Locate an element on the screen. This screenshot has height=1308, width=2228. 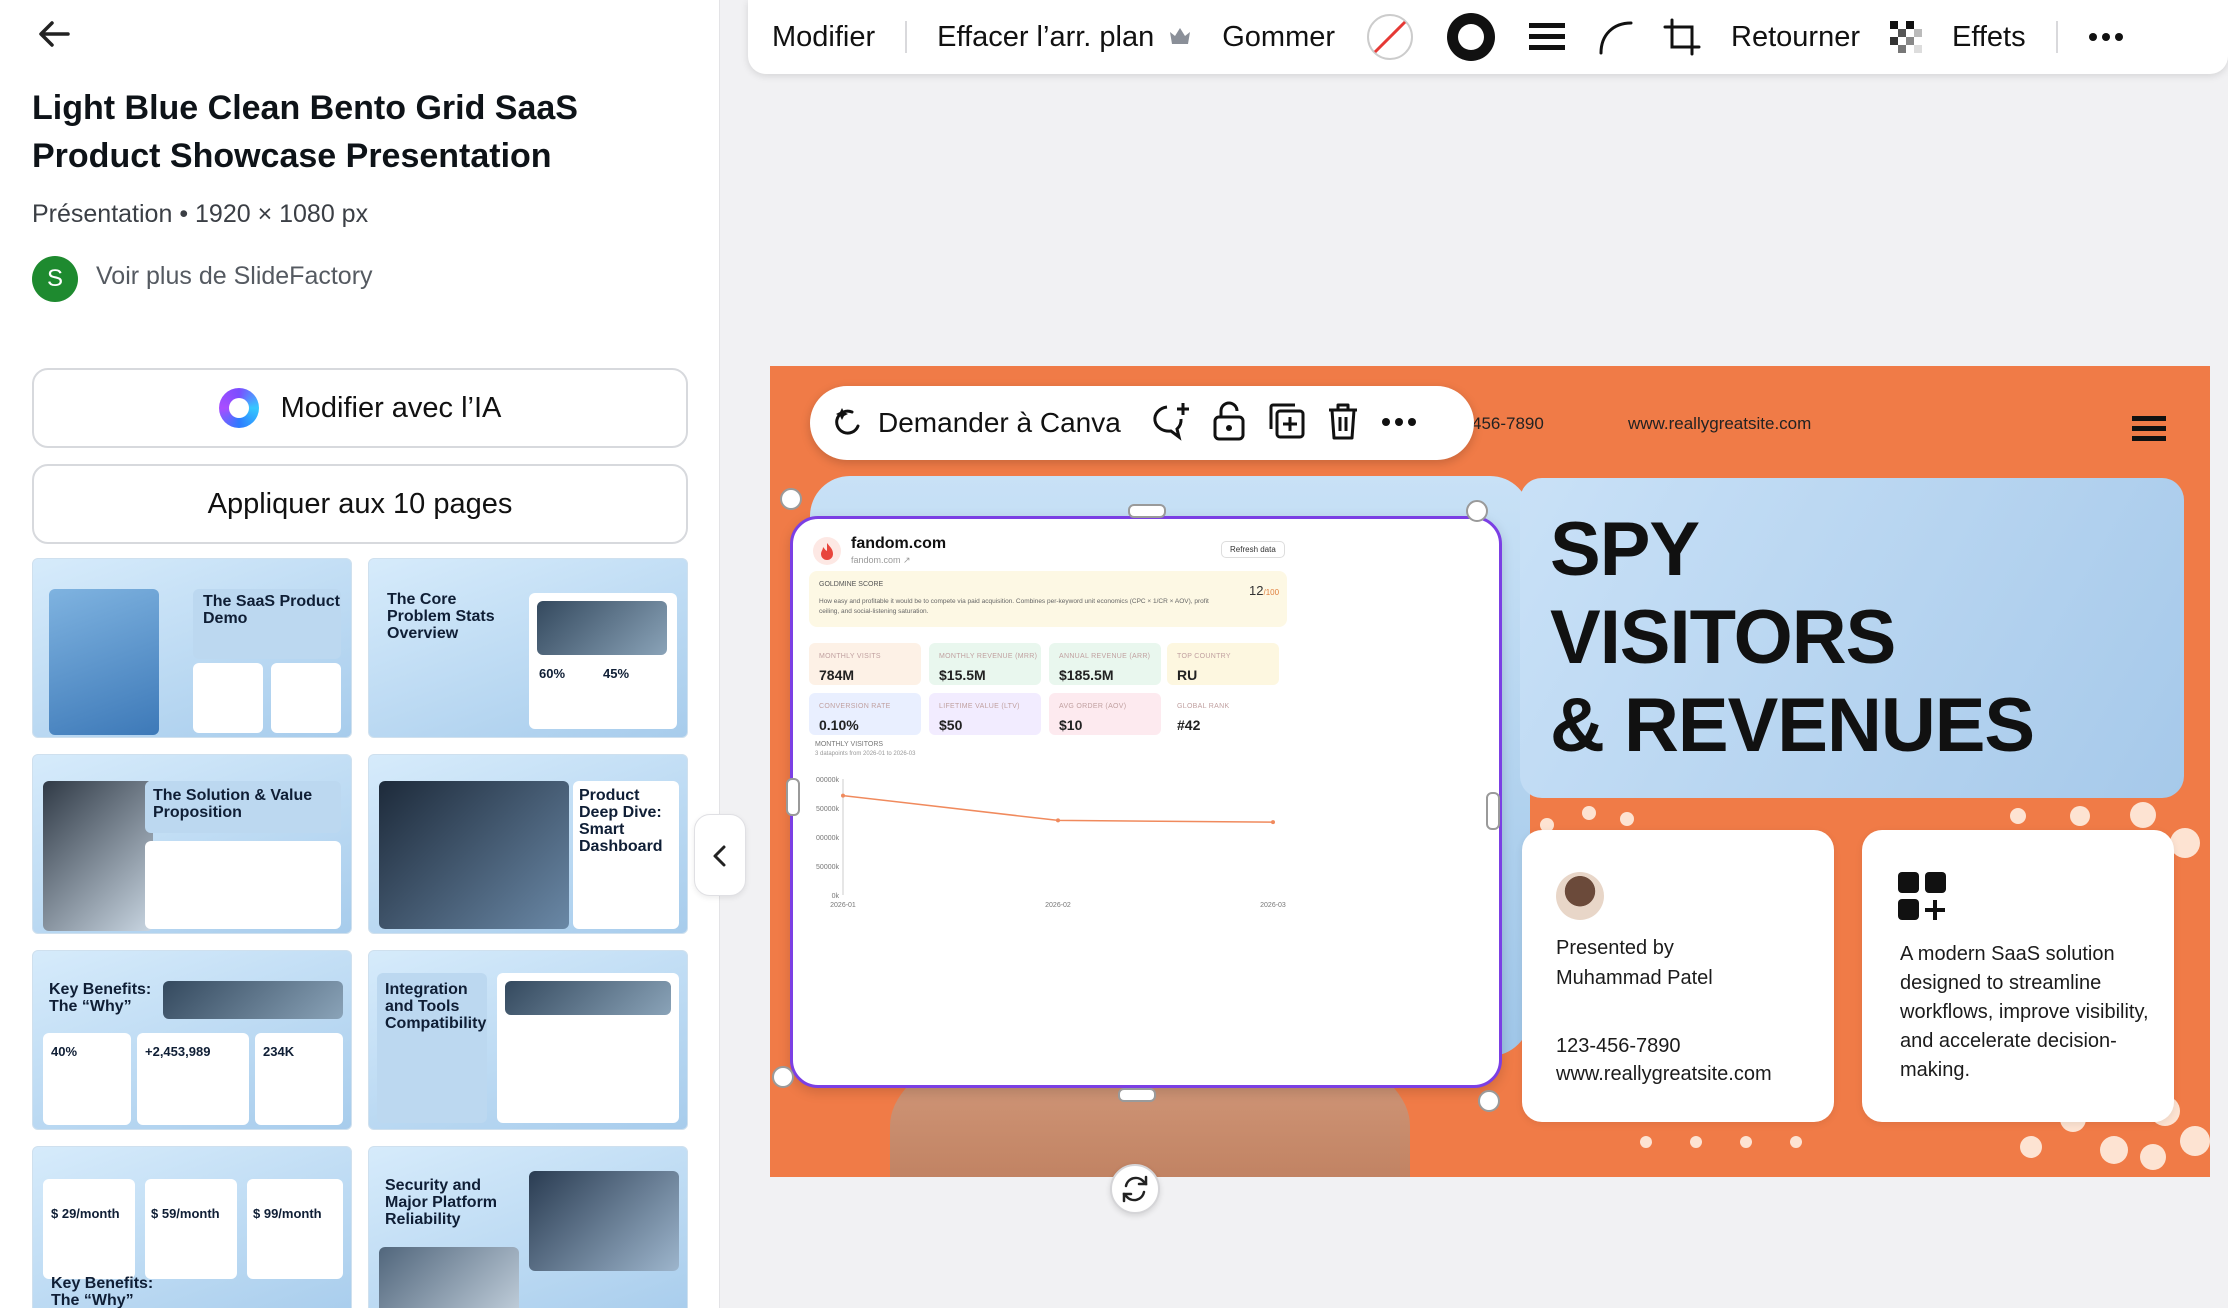
hamburger-menu-icon is located at coordinates (2149, 430).